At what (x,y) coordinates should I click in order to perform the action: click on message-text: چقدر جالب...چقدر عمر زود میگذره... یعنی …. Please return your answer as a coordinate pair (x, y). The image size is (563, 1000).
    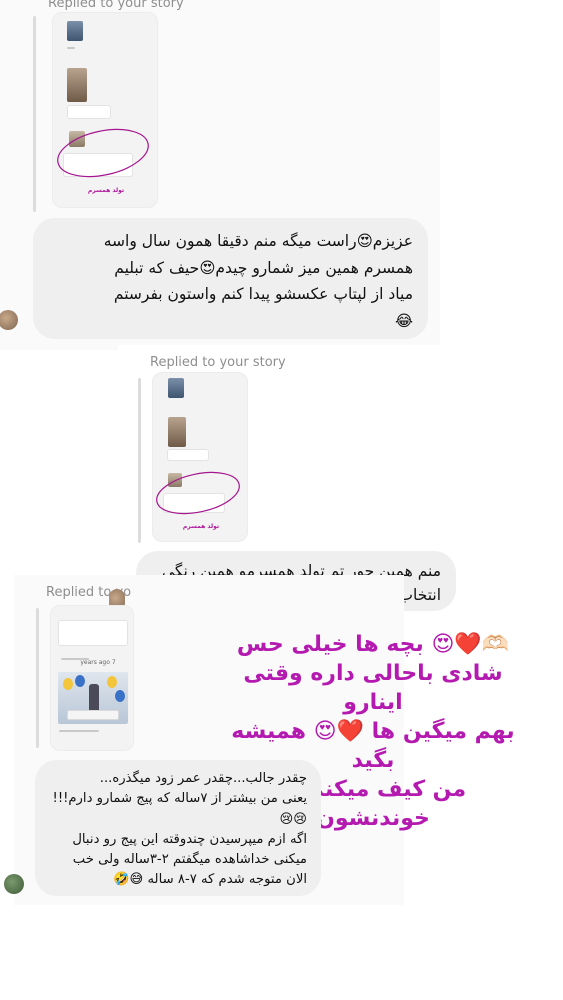
    Looking at the image, I should click on (179, 829).